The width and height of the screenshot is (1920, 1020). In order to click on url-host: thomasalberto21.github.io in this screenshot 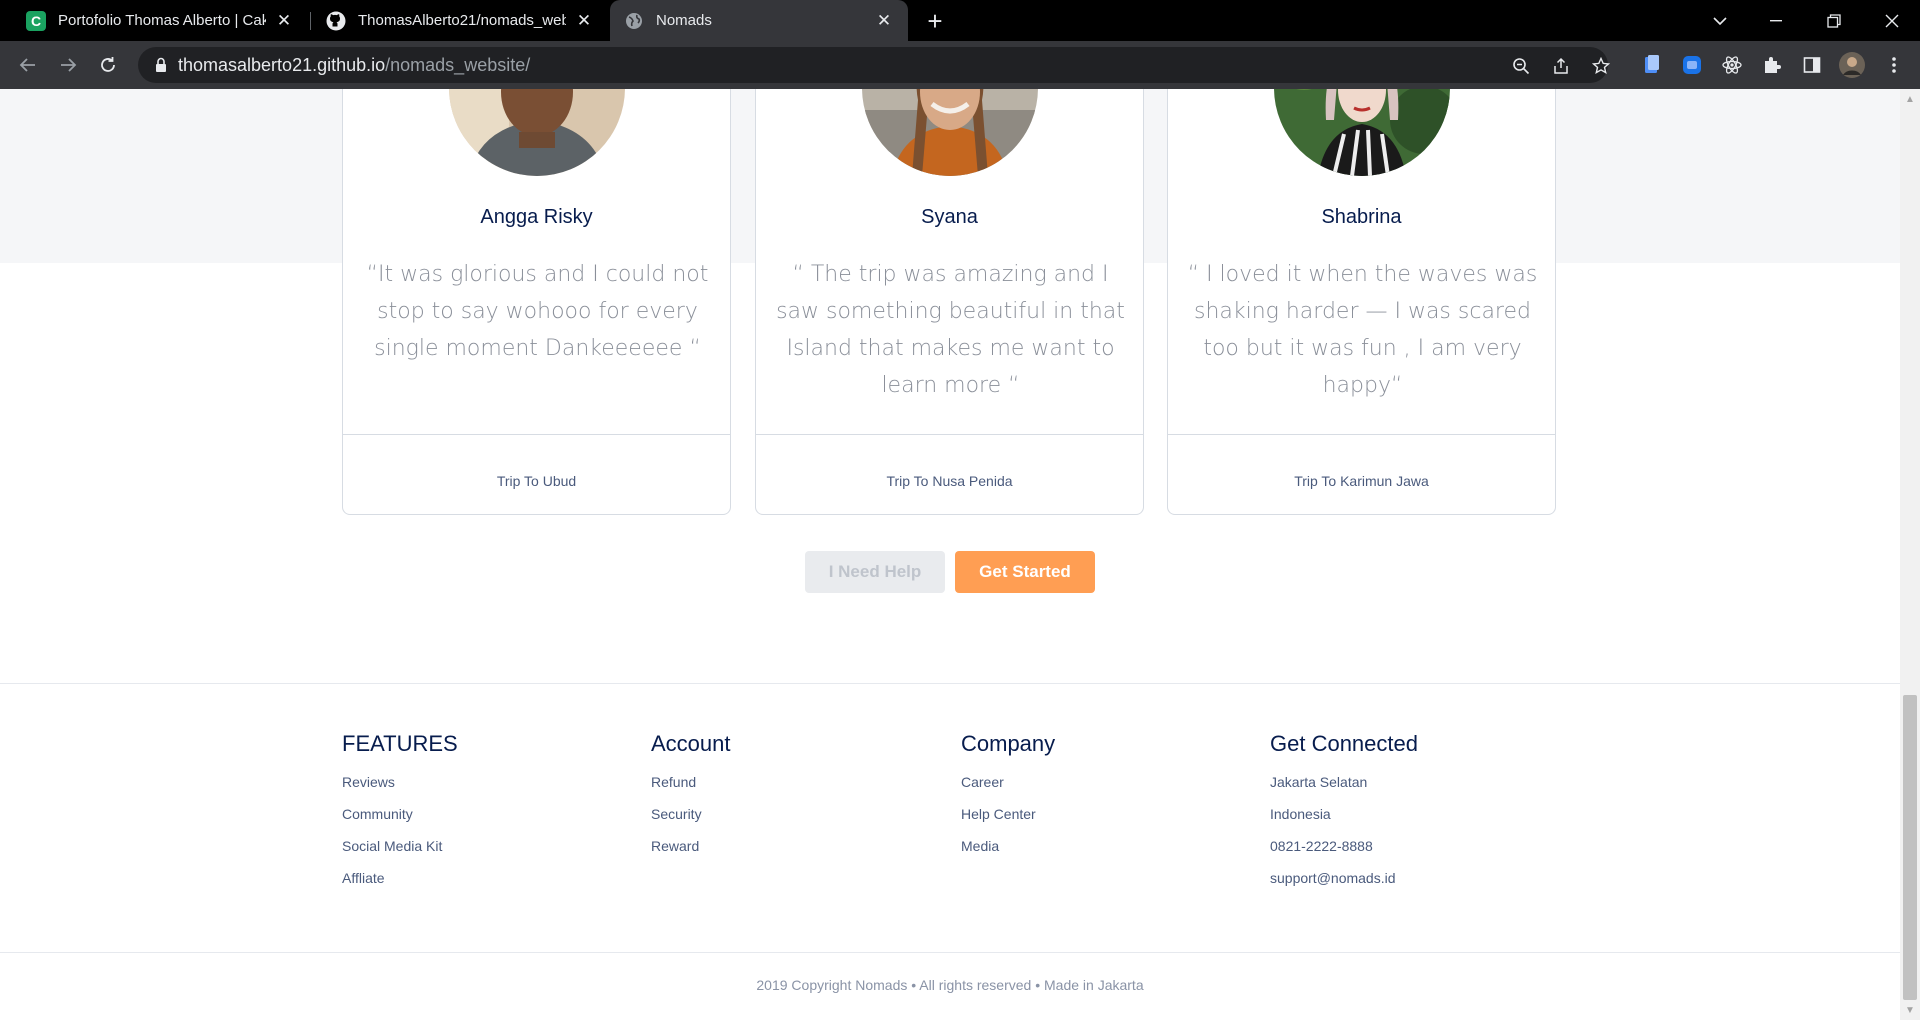, I will do `click(282, 65)`.